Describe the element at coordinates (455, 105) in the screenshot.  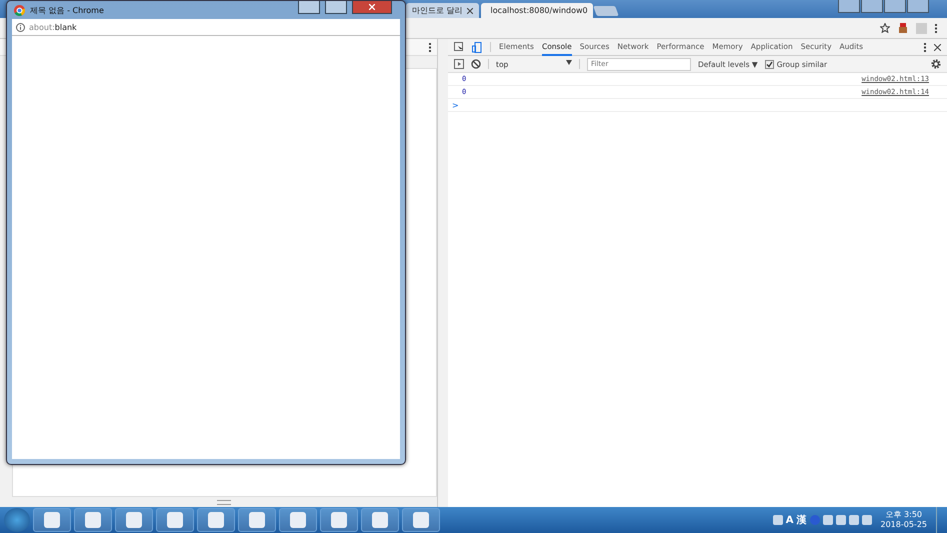
I see `console-prompt: >` at that location.